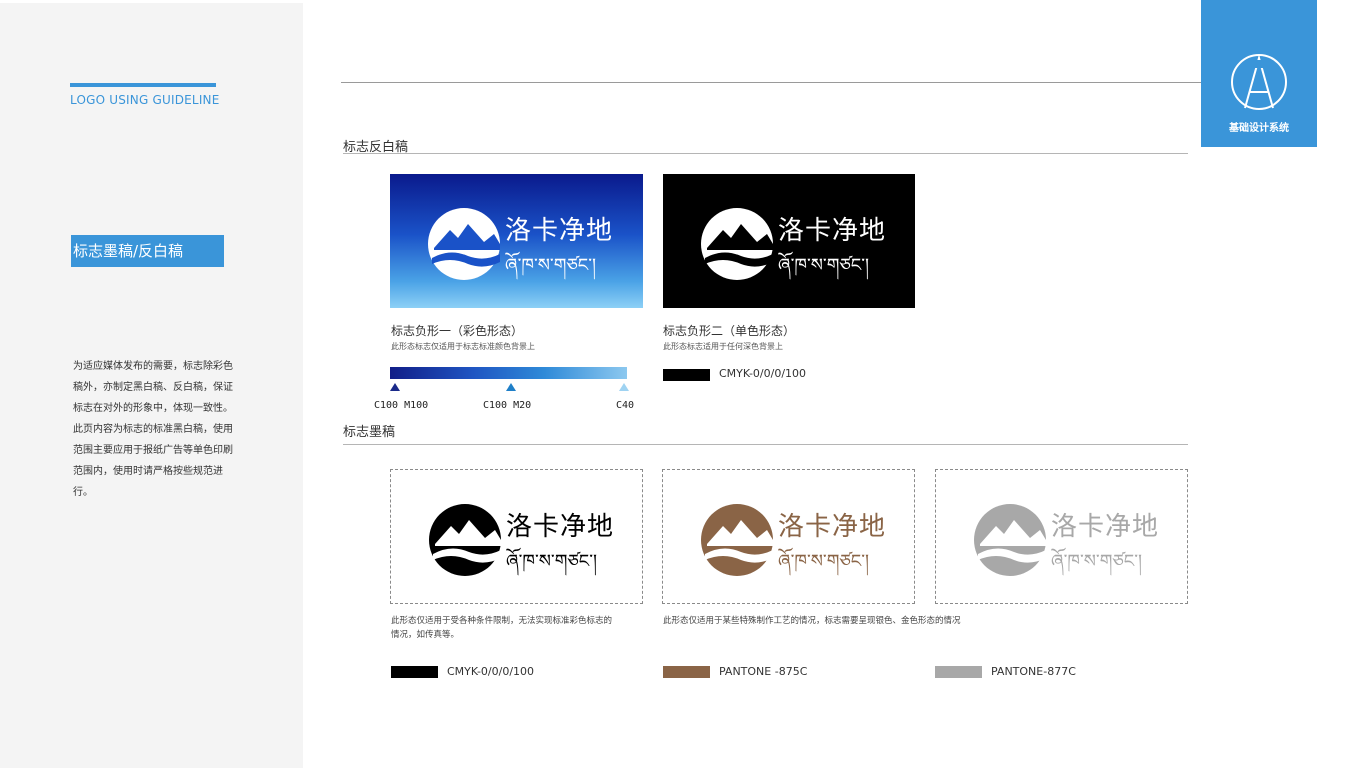  What do you see at coordinates (145, 100) in the screenshot?
I see `sidebar-title: LOGO USING GUIDELINE` at bounding box center [145, 100].